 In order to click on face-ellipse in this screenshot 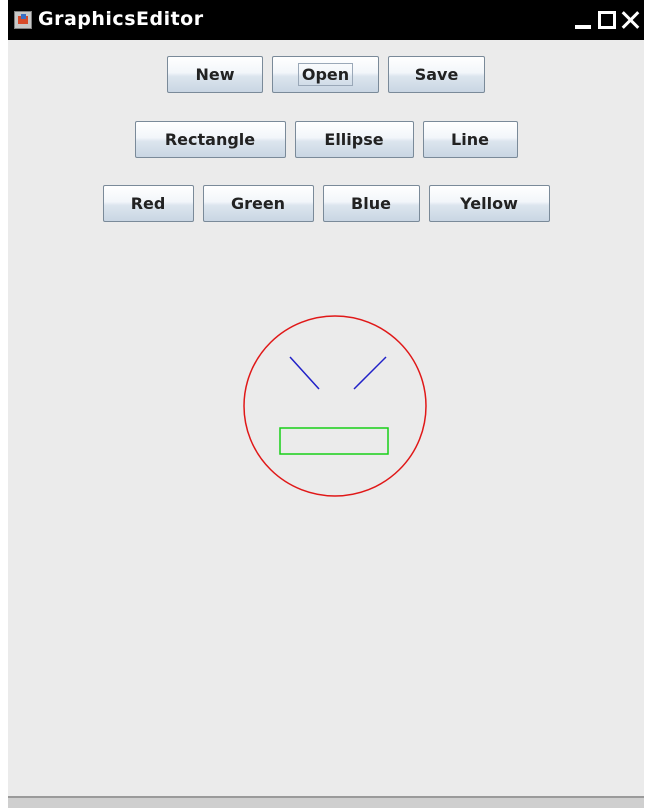, I will do `click(335, 406)`.